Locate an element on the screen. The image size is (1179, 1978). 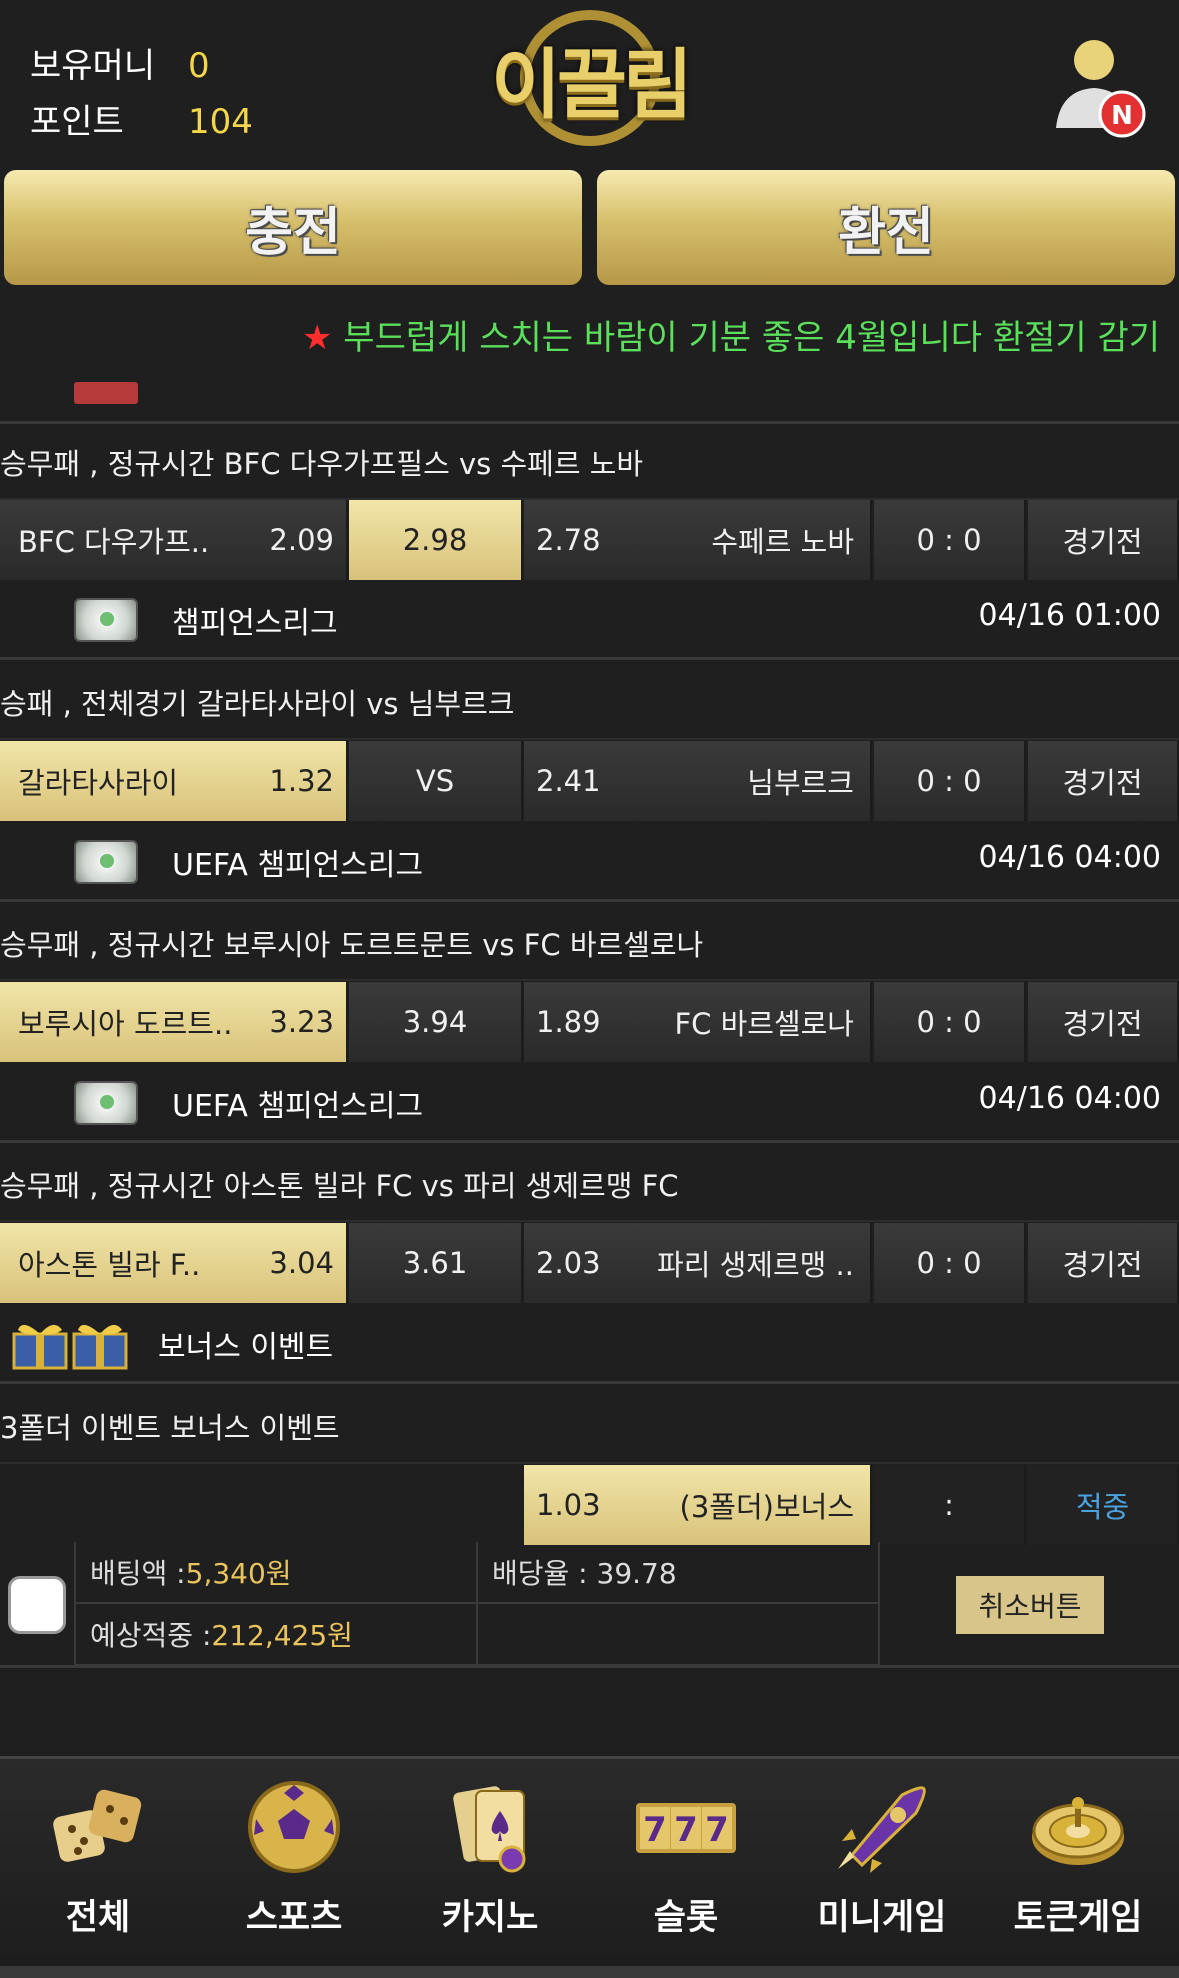
bonus-status: 적중 is located at coordinates (1102, 1507).